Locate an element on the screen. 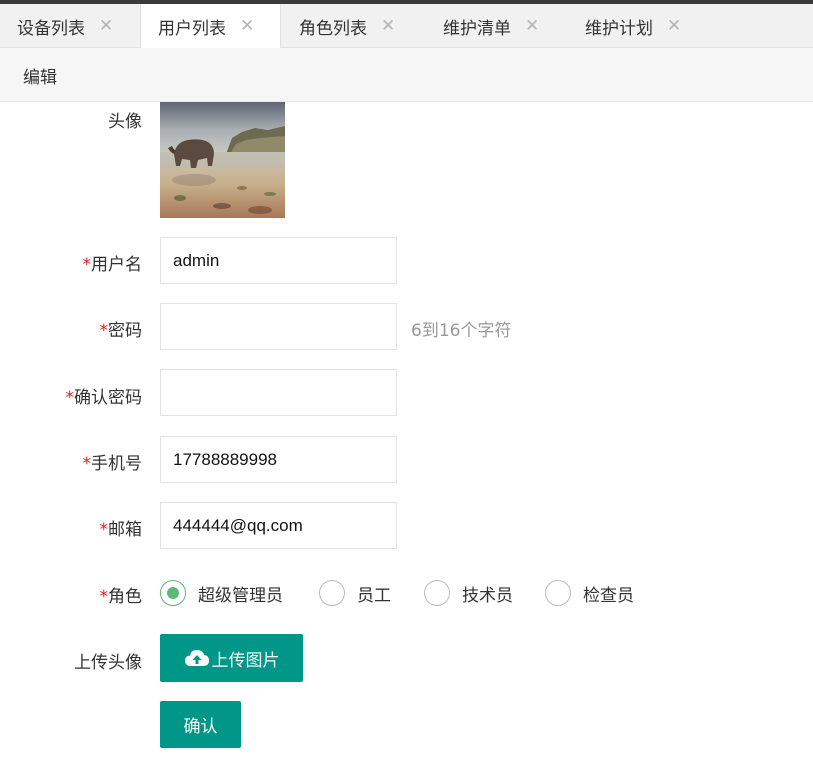  upload-image-button: 上传图片 is located at coordinates (231, 658).